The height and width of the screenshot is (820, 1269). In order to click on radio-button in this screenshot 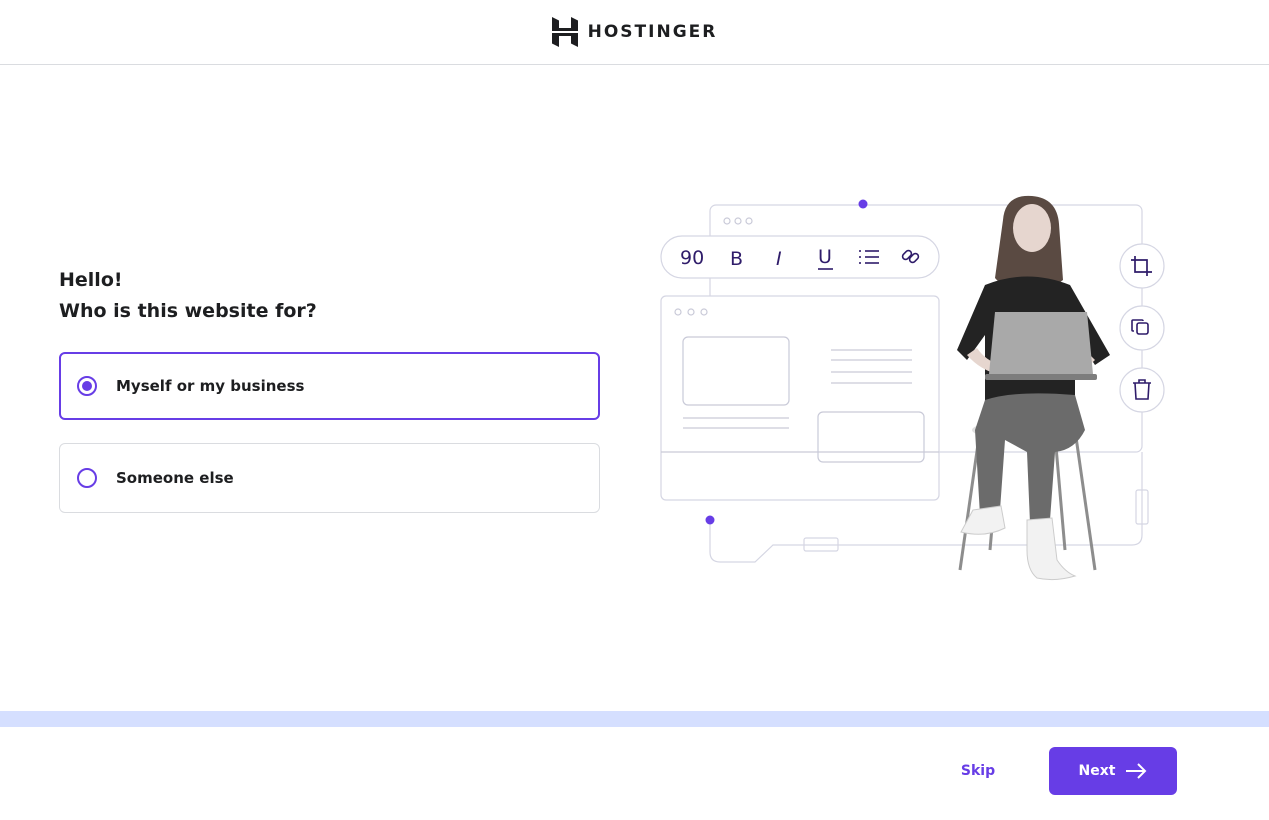, I will do `click(87, 478)`.